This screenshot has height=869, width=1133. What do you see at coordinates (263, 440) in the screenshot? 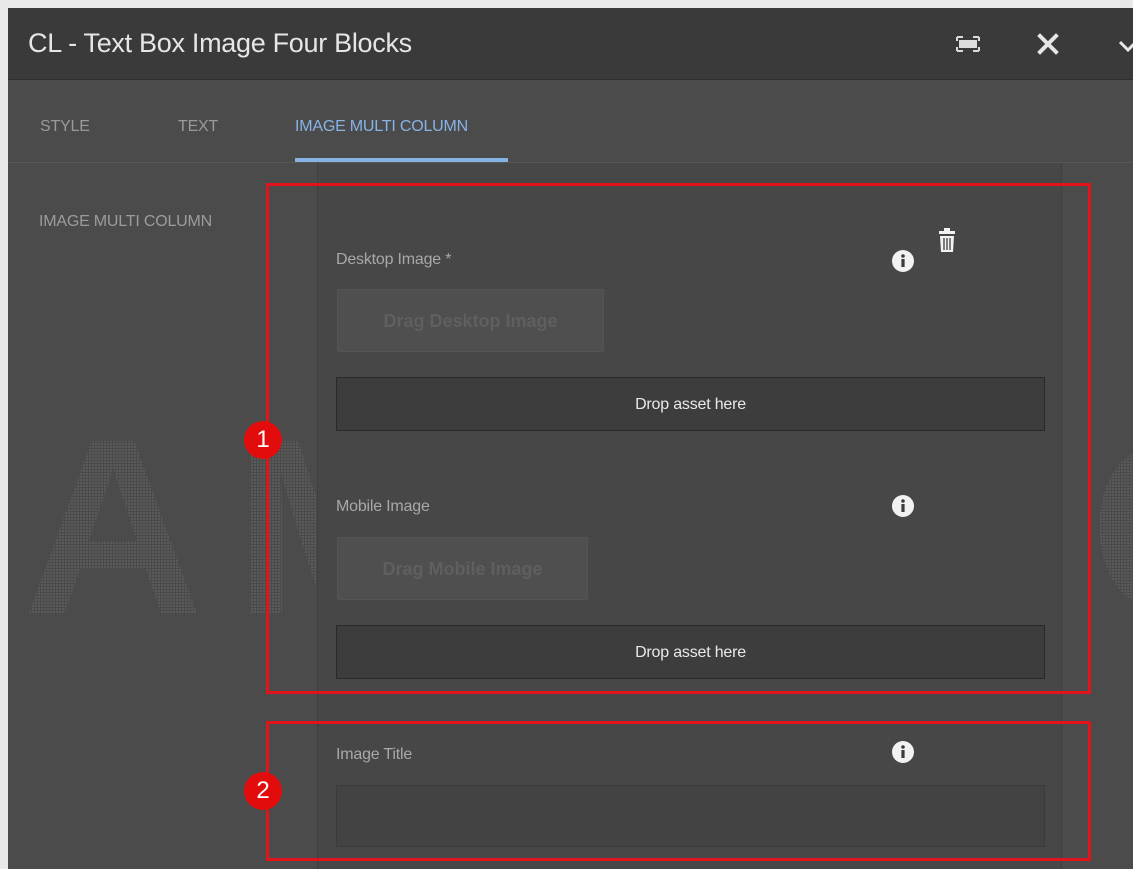
I see `callout-badge-1: 1` at bounding box center [263, 440].